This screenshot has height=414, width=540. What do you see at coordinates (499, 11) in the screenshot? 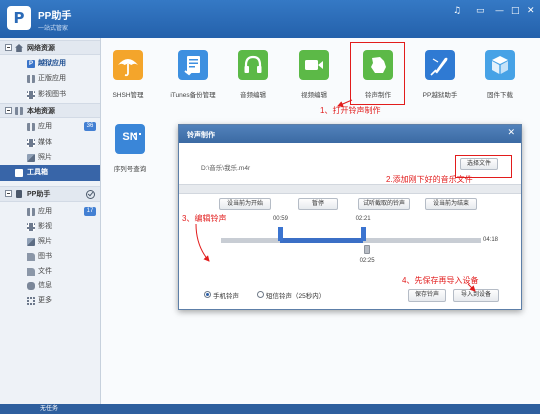
I see `minimize-icon: —` at bounding box center [499, 11].